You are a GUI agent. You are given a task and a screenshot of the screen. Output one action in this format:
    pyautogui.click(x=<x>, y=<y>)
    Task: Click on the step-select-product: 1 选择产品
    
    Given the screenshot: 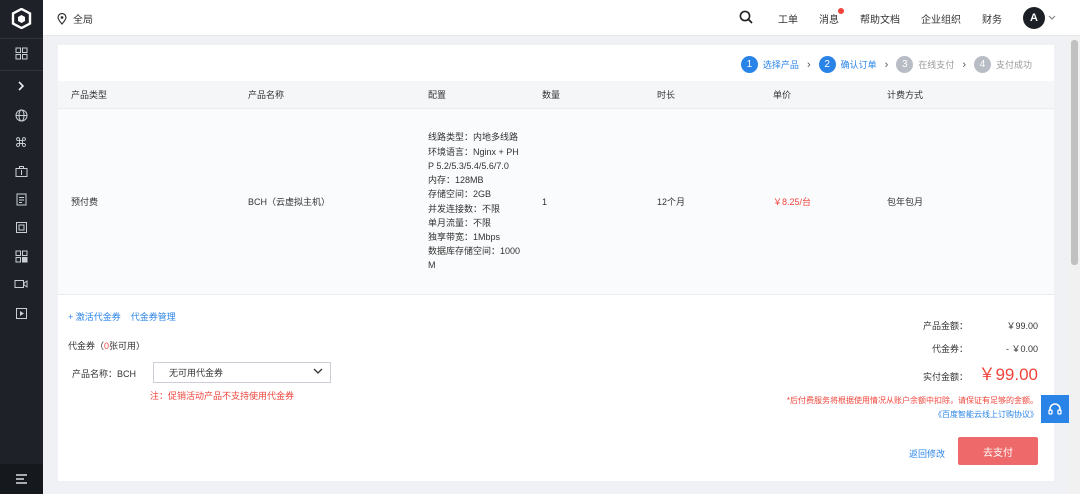 What is the action you would take?
    pyautogui.click(x=769, y=64)
    